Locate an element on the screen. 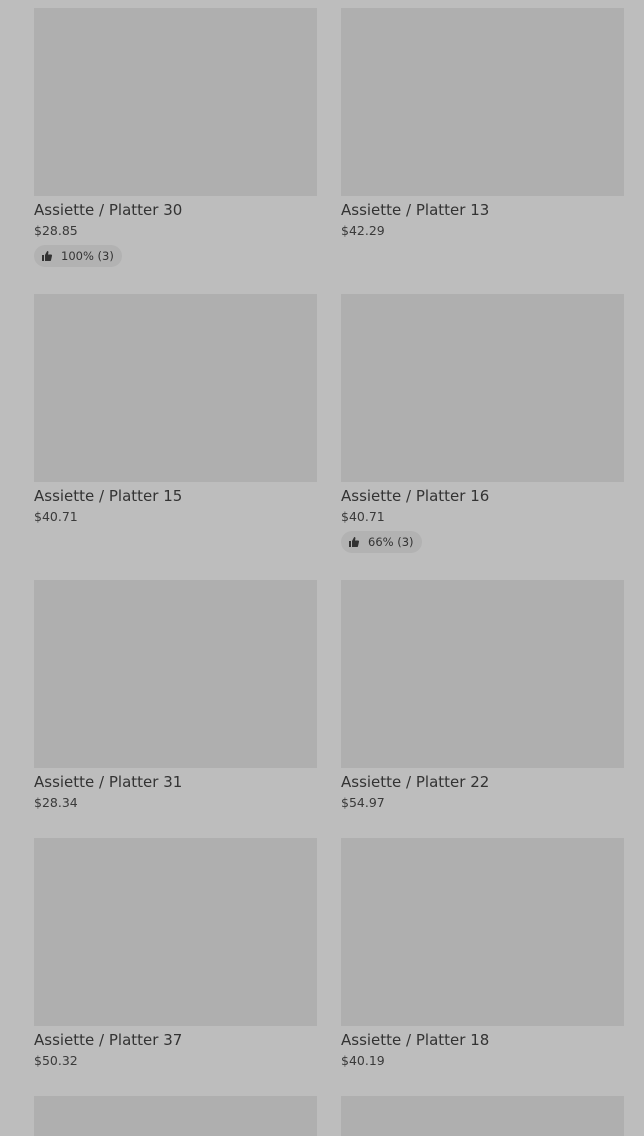 This screenshot has height=1136, width=644. rating-badge: 100% (3) is located at coordinates (78, 256).